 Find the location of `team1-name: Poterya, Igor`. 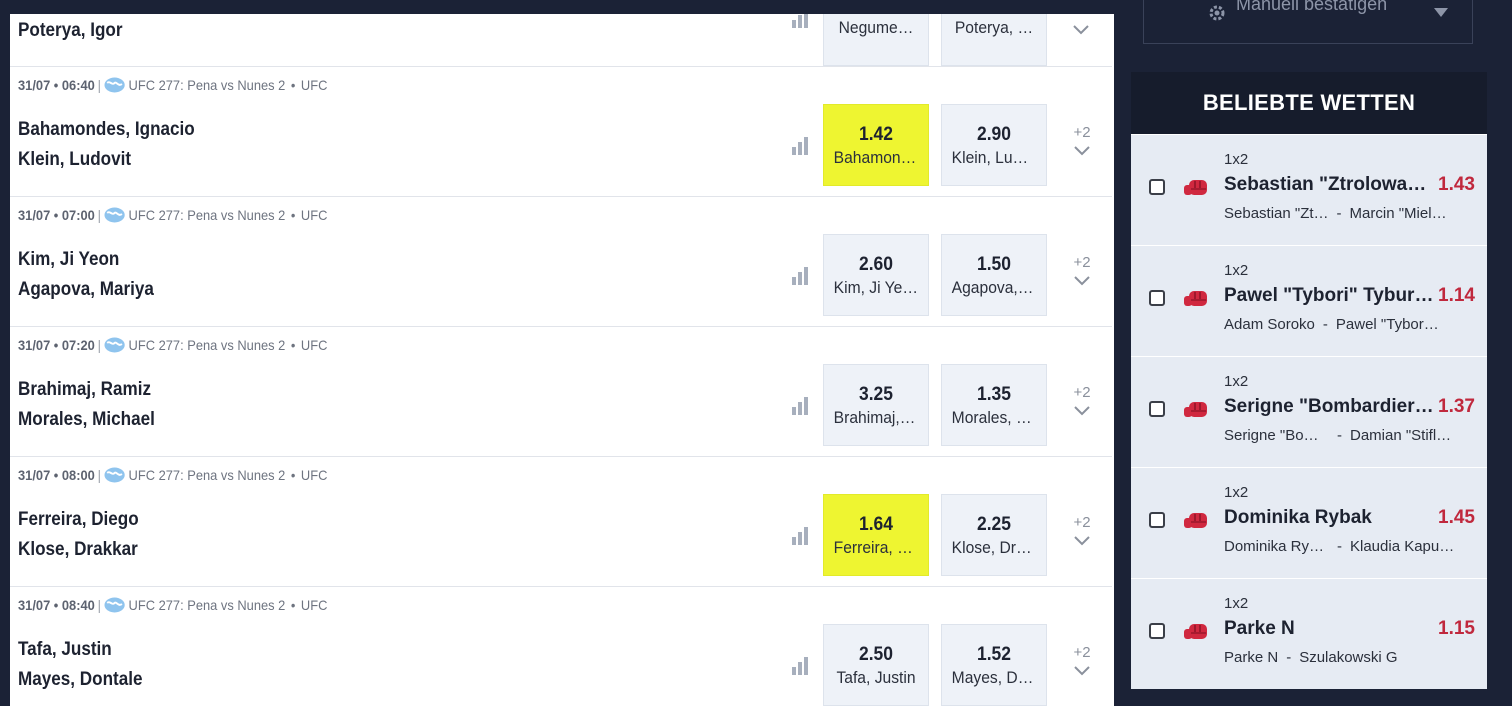

team1-name: Poterya, Igor is located at coordinates (70, 30).